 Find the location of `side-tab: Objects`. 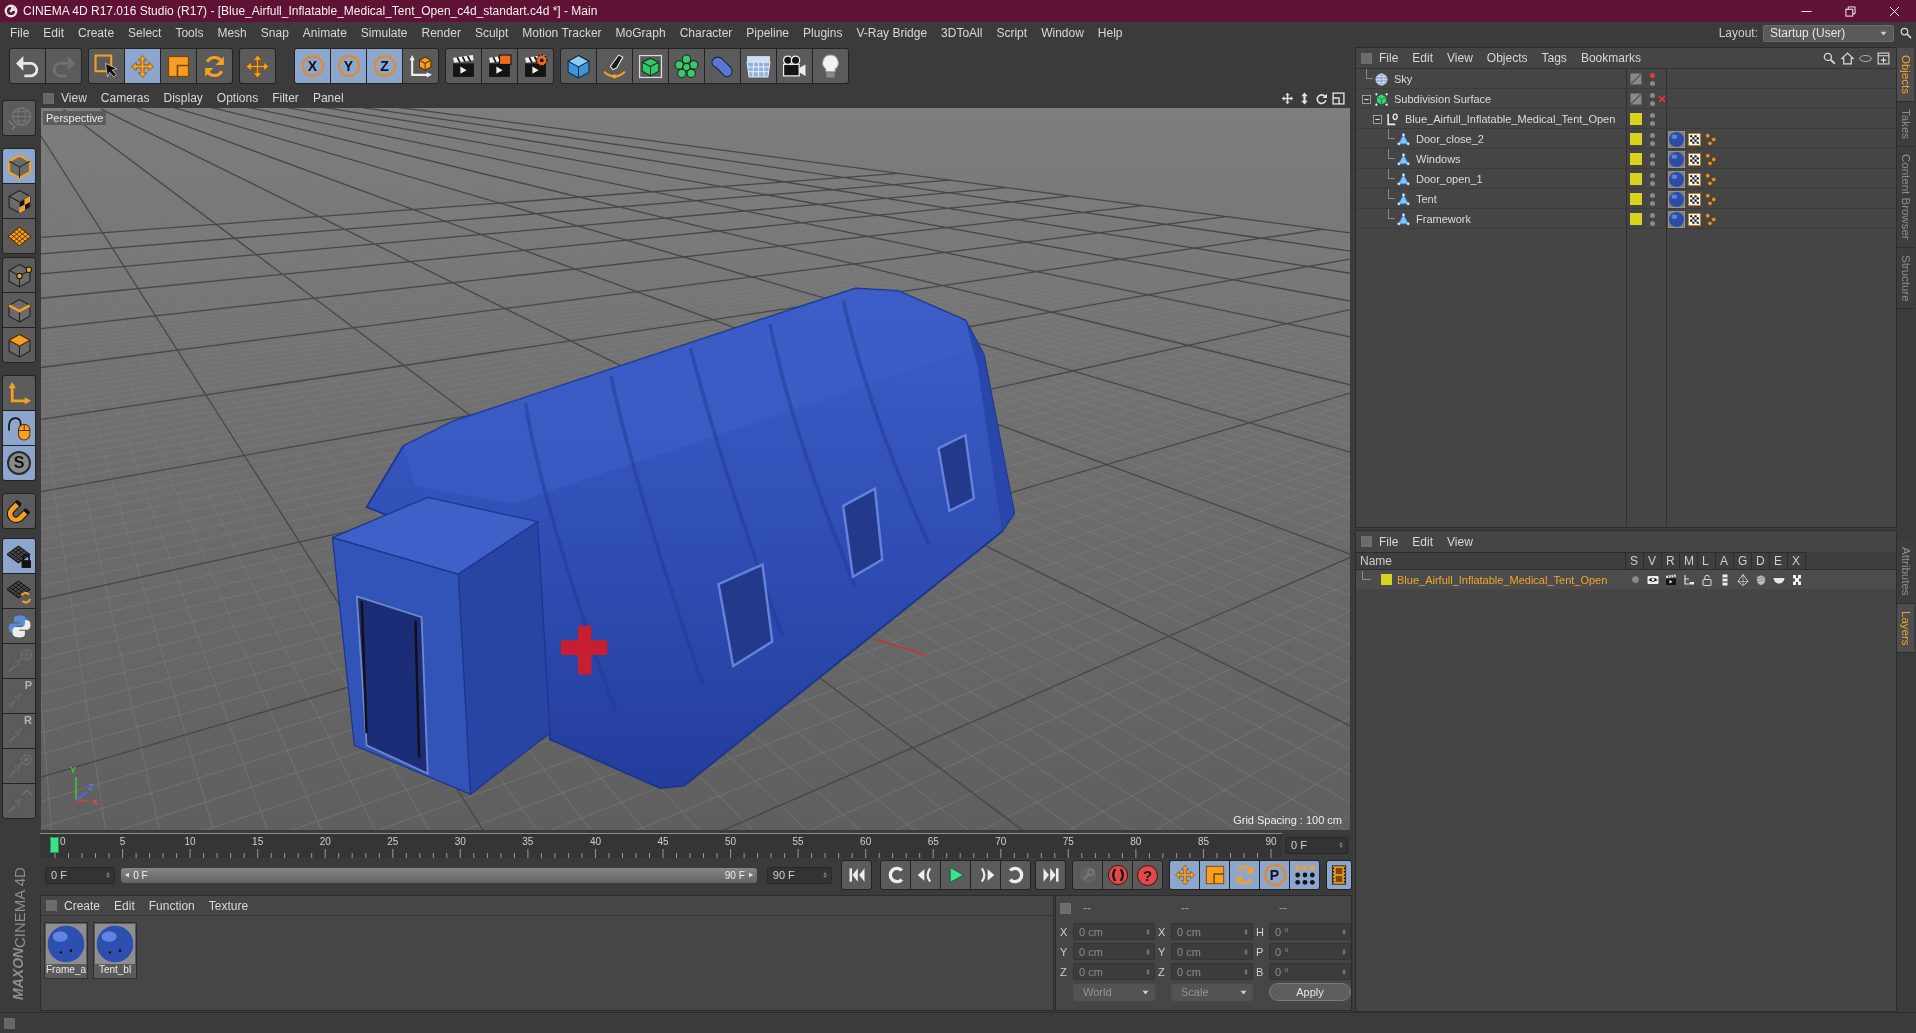

side-tab: Objects is located at coordinates (1905, 75).